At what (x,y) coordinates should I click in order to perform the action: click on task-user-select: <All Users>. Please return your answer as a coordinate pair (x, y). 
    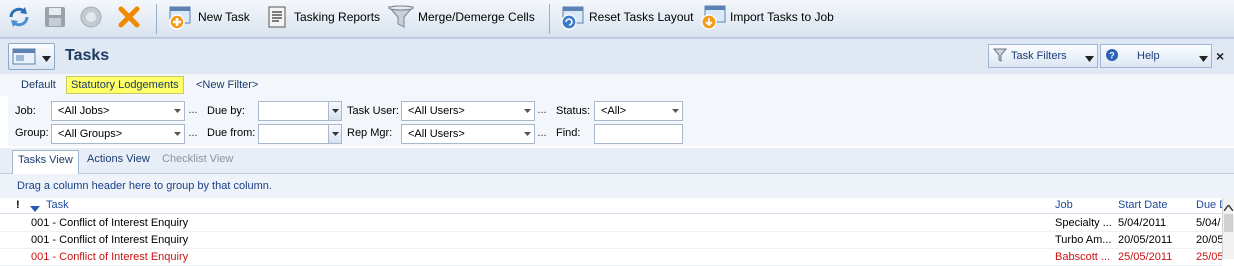
    Looking at the image, I should click on (468, 111).